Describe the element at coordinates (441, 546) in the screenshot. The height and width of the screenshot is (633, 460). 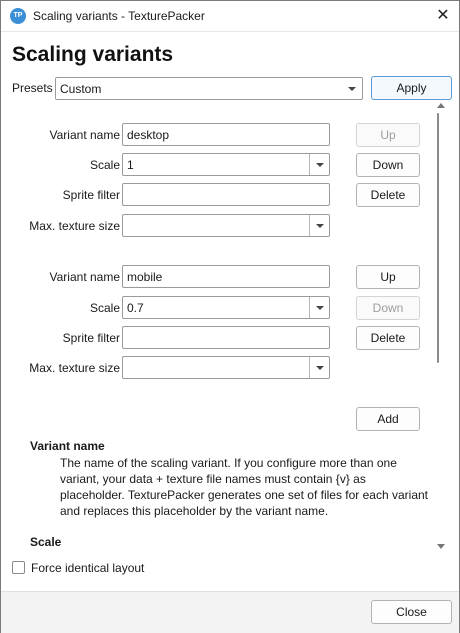
I see `scroll-down-arrow-icon` at that location.